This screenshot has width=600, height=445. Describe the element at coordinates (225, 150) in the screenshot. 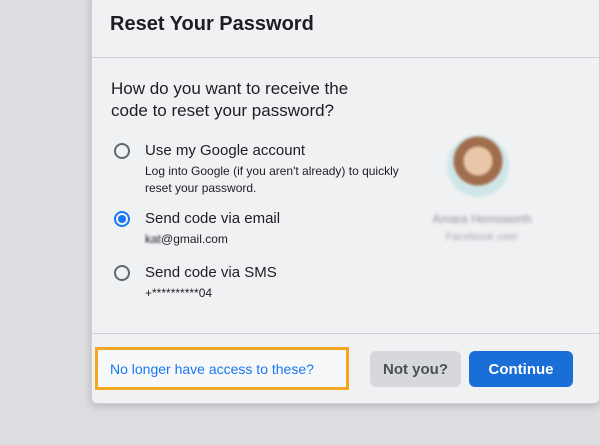

I see `option-google-label: Use my Google account` at that location.